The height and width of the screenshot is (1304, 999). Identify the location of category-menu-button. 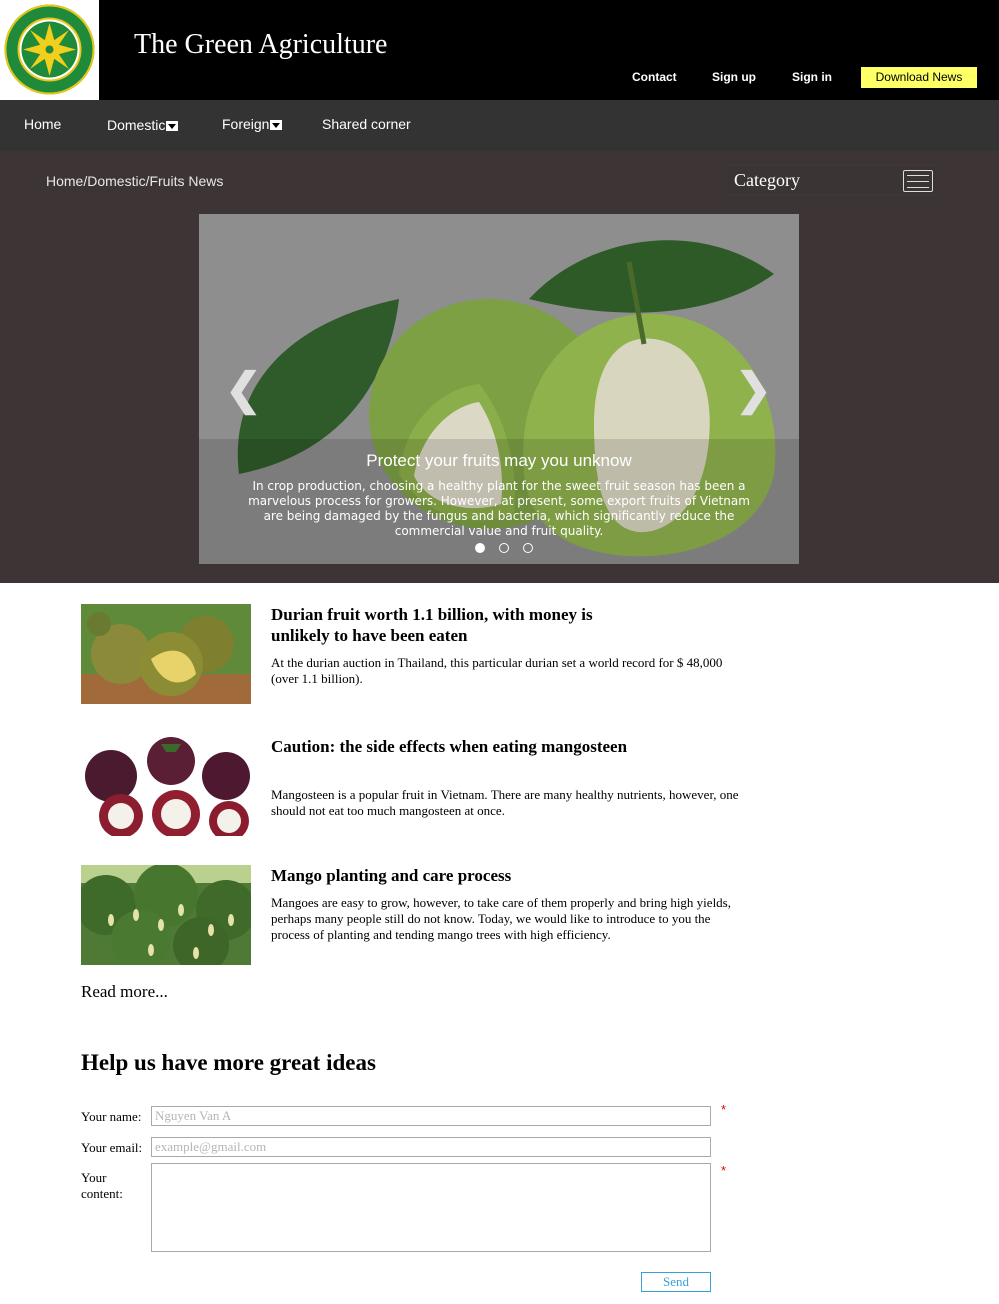
(918, 181).